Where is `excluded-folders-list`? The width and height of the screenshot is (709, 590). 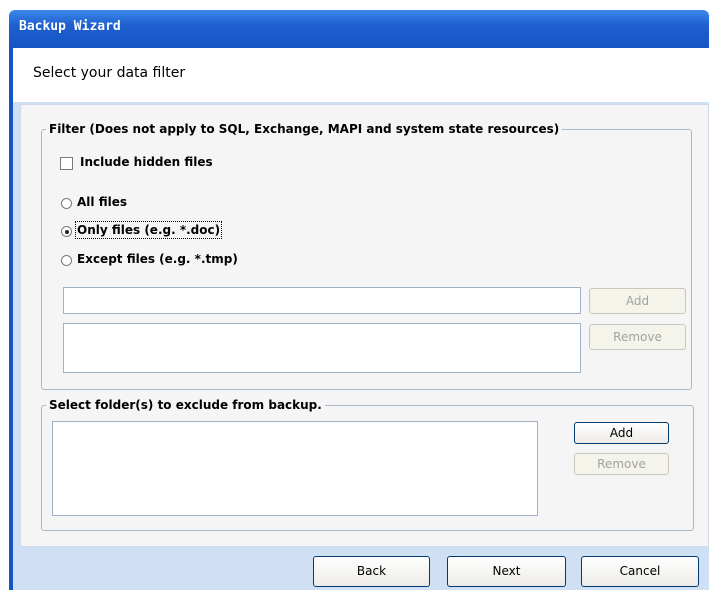
excluded-folders-list is located at coordinates (295, 468).